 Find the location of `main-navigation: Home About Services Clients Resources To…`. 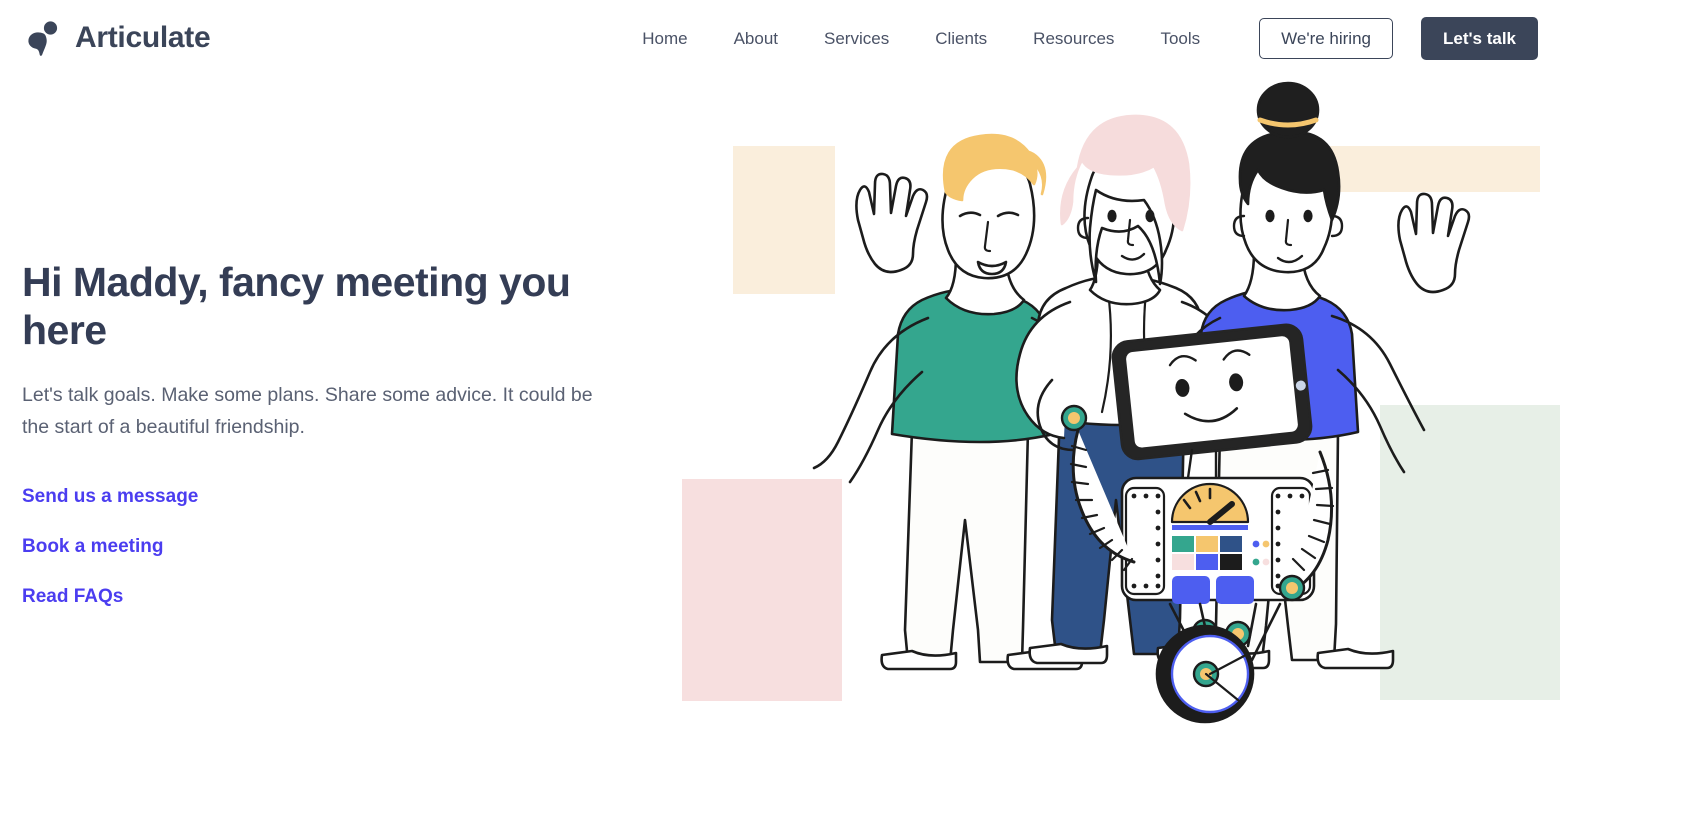

main-navigation: Home About Services Clients Resources To… is located at coordinates (1078, 38).